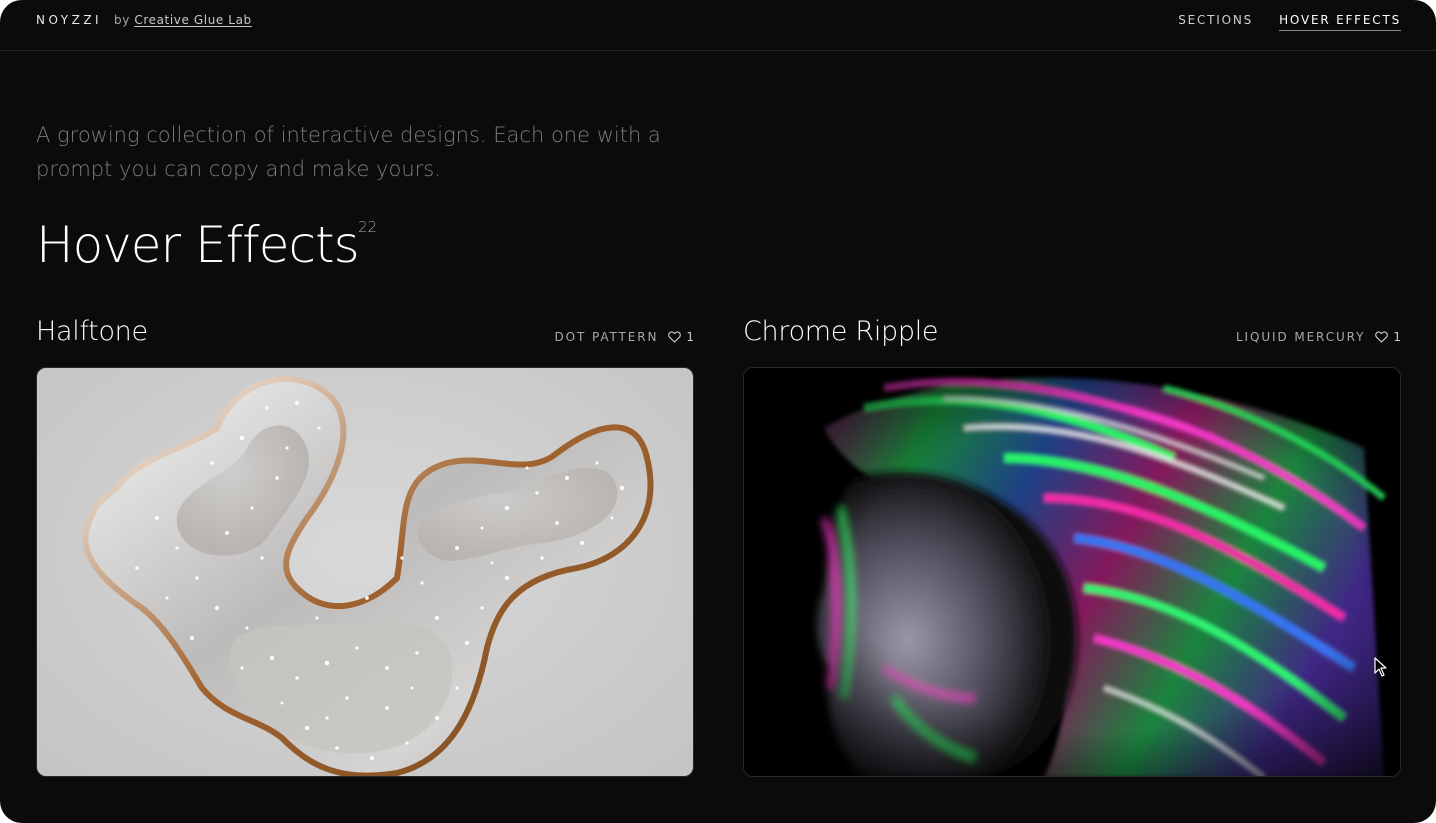  Describe the element at coordinates (365, 341) in the screenshot. I see `card-header: Halftone DOT PATTERN 1` at that location.